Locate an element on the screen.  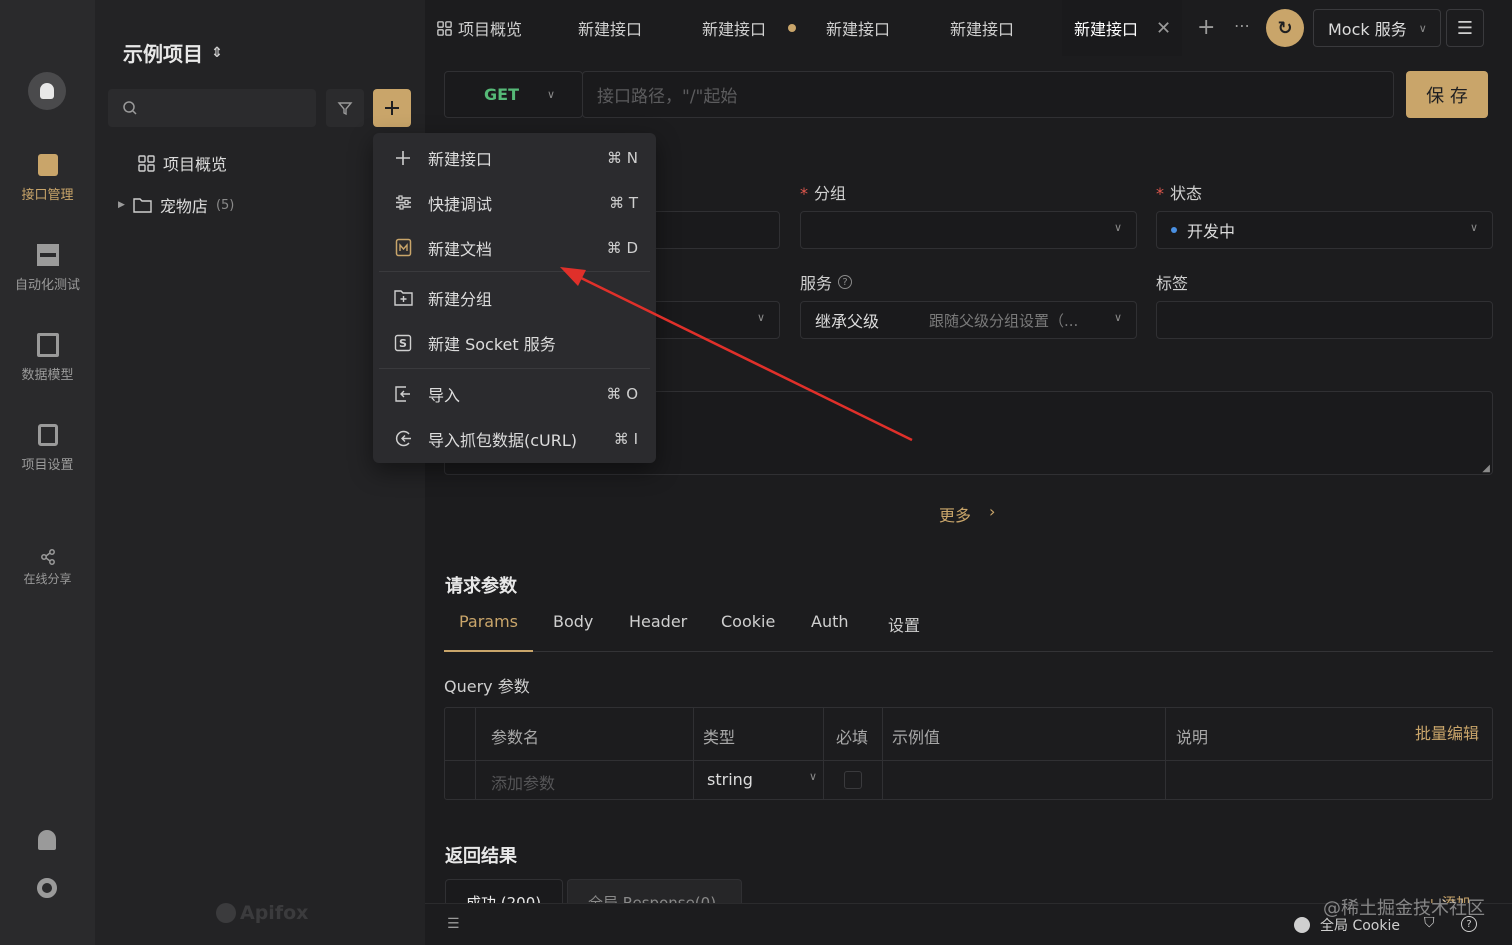
annotation-arrow is located at coordinates (736, 354).